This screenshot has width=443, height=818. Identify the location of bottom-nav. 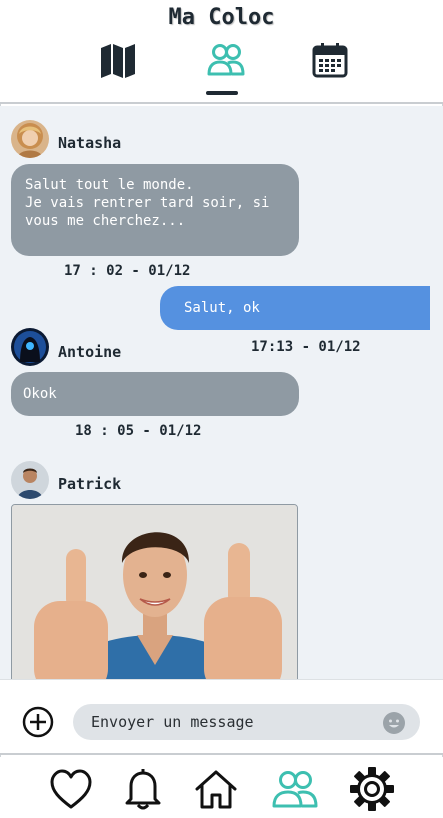
(221, 787).